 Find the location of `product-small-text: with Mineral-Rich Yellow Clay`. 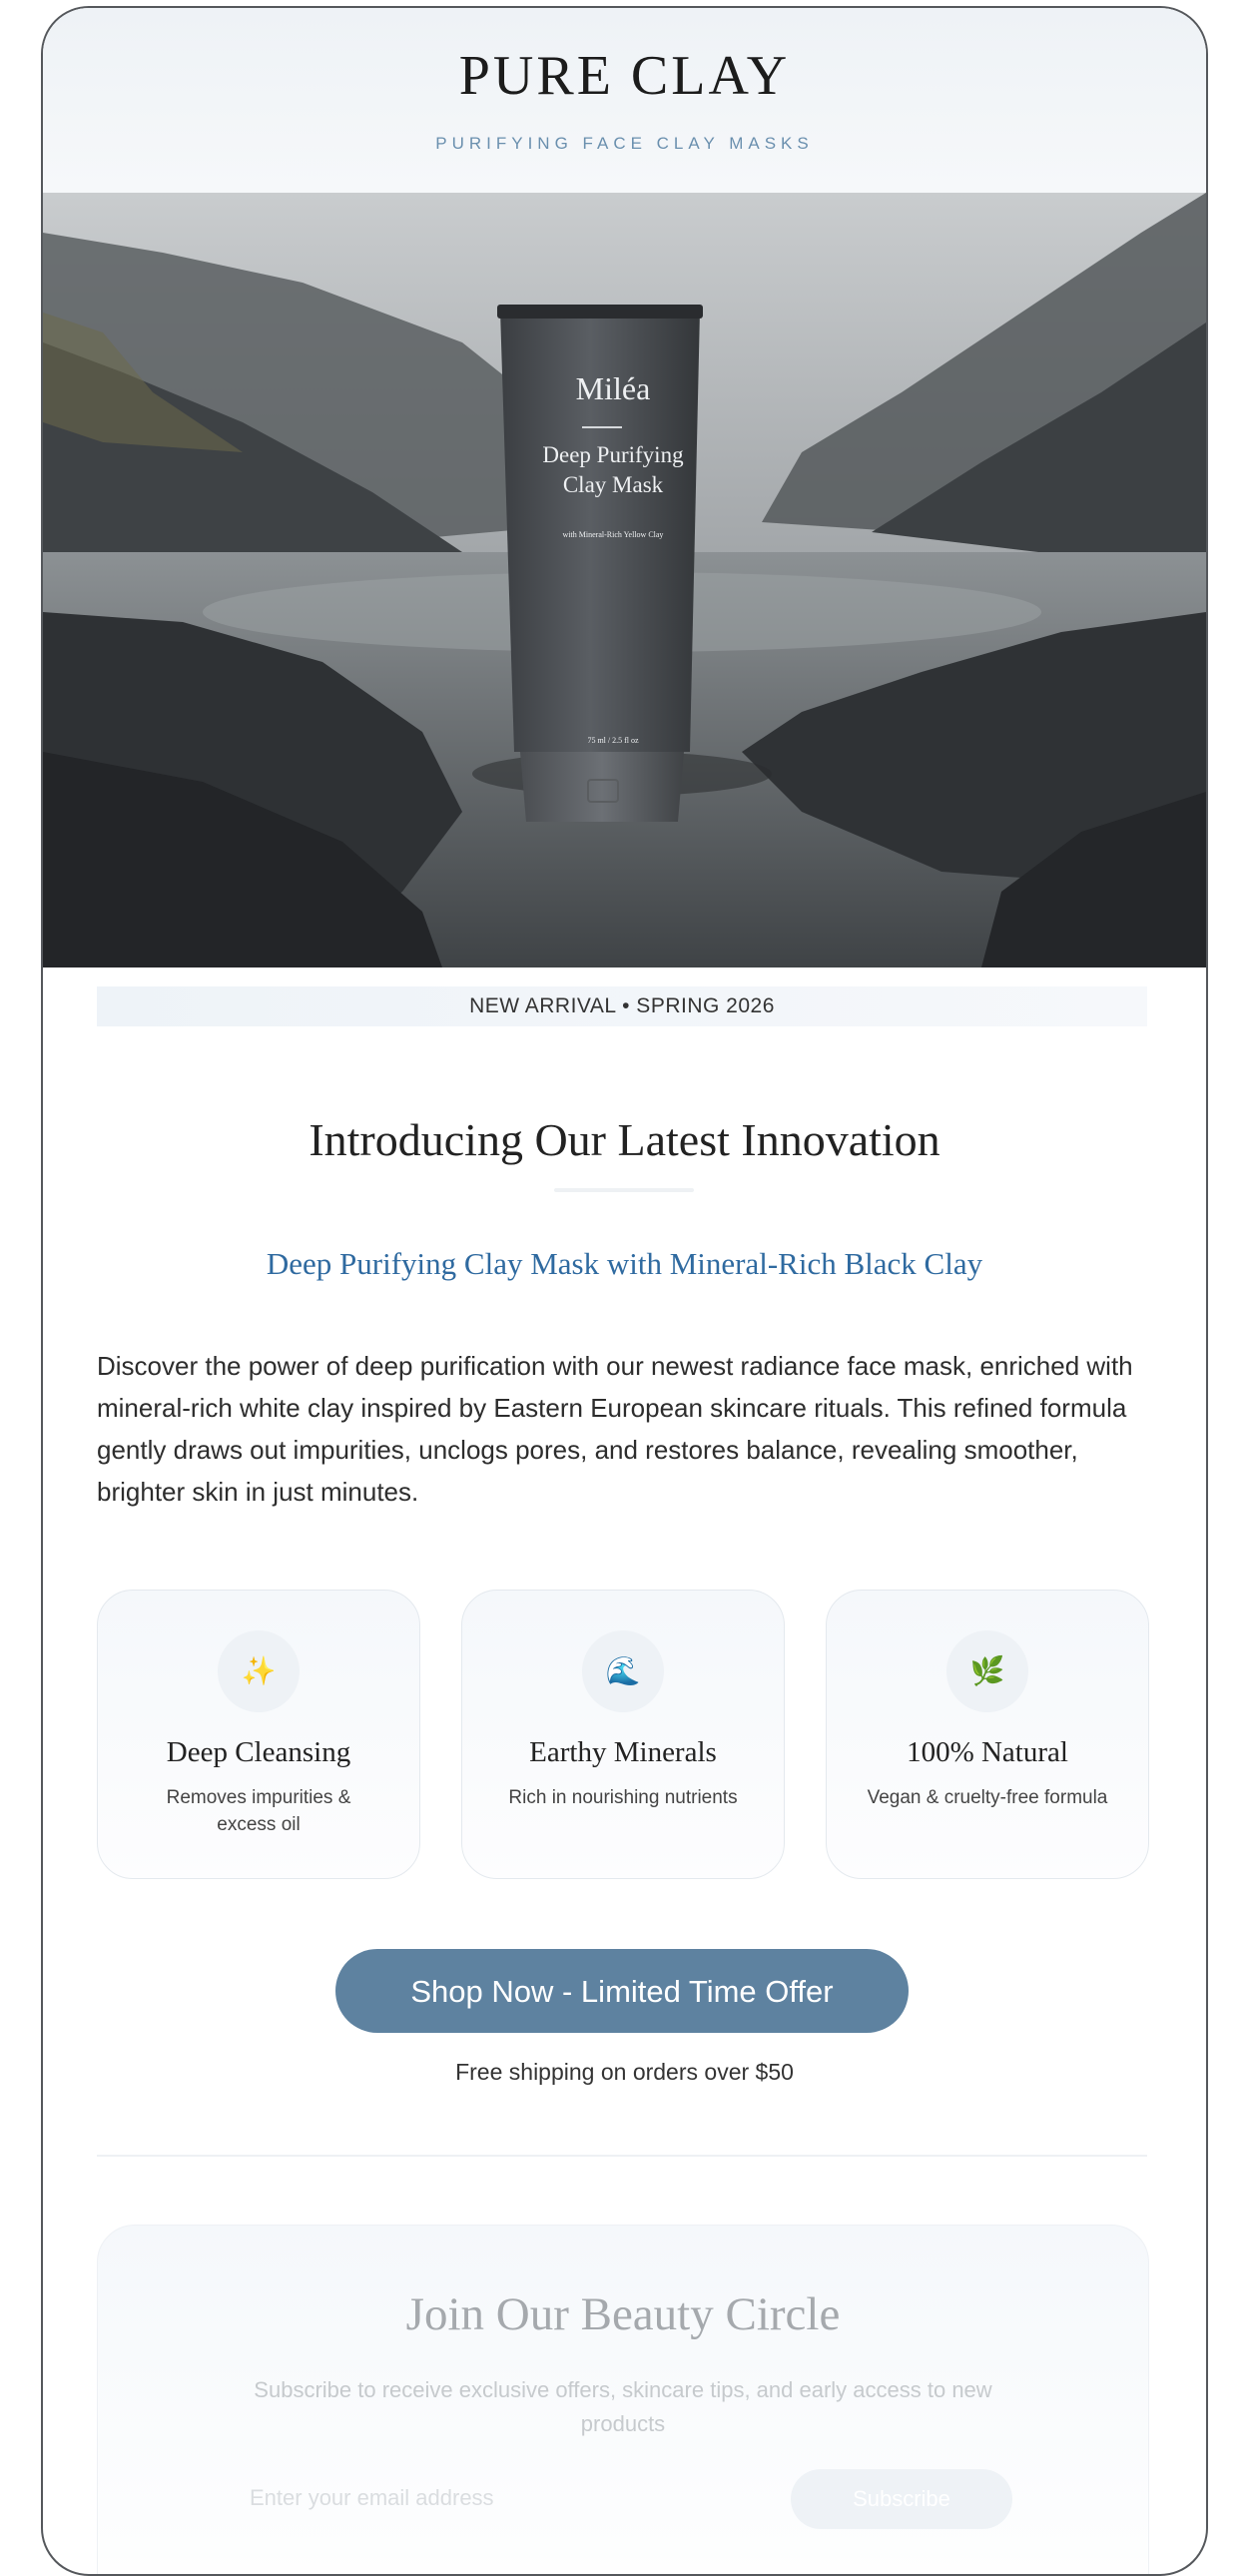

product-small-text: with Mineral-Rich Yellow Clay is located at coordinates (613, 534).